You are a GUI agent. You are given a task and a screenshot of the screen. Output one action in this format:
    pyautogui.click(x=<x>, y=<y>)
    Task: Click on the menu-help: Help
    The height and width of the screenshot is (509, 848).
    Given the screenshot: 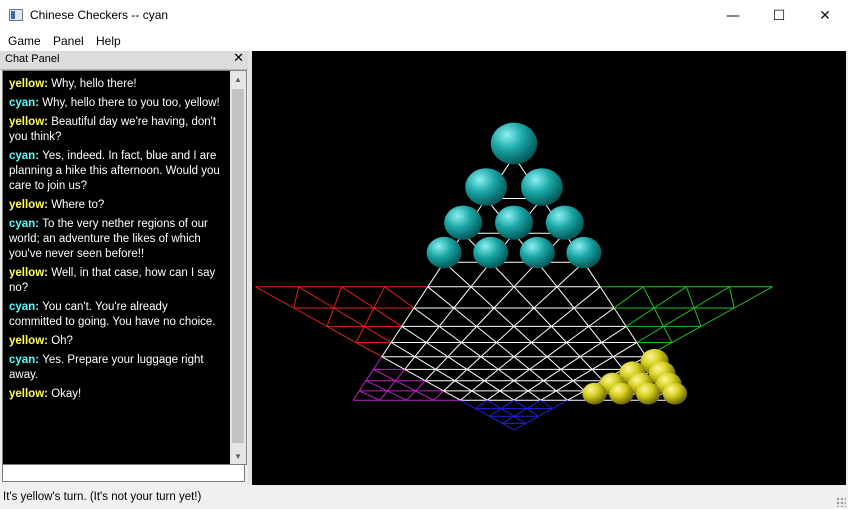 What is the action you would take?
    pyautogui.click(x=108, y=41)
    